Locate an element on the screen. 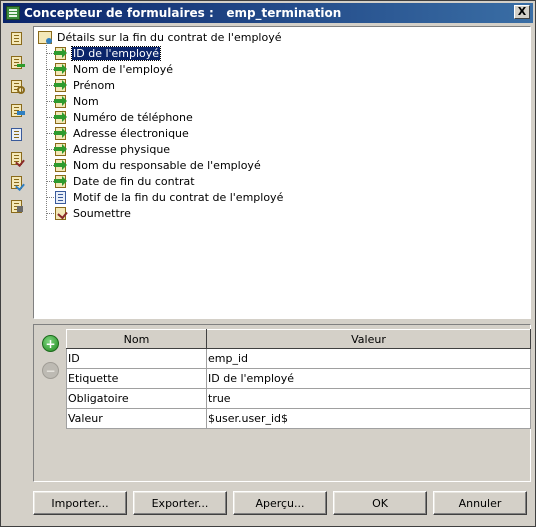  add-list-field-icon is located at coordinates (16, 134).